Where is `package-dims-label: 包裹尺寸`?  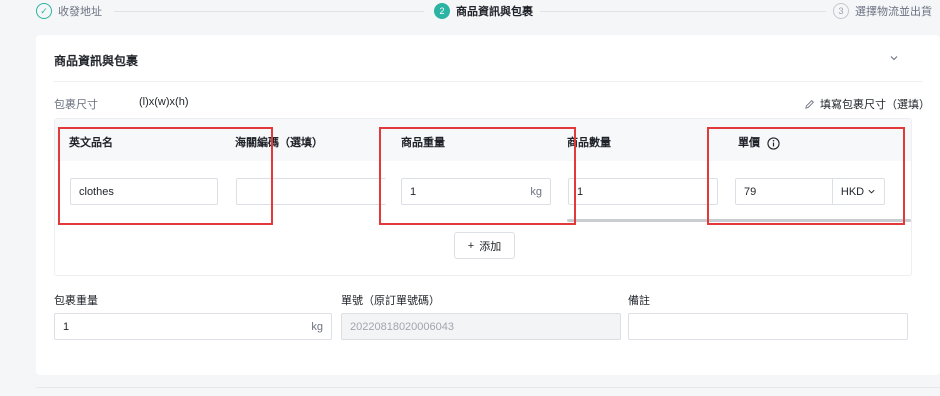
package-dims-label: 包裹尺寸 is located at coordinates (76, 105).